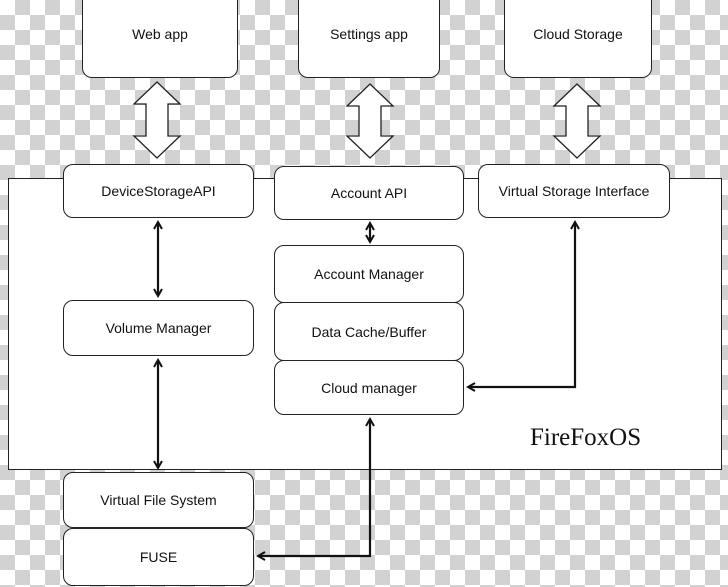 This screenshot has height=587, width=728. What do you see at coordinates (370, 121) in the screenshot?
I see `hollow-double-arrow-settings` at bounding box center [370, 121].